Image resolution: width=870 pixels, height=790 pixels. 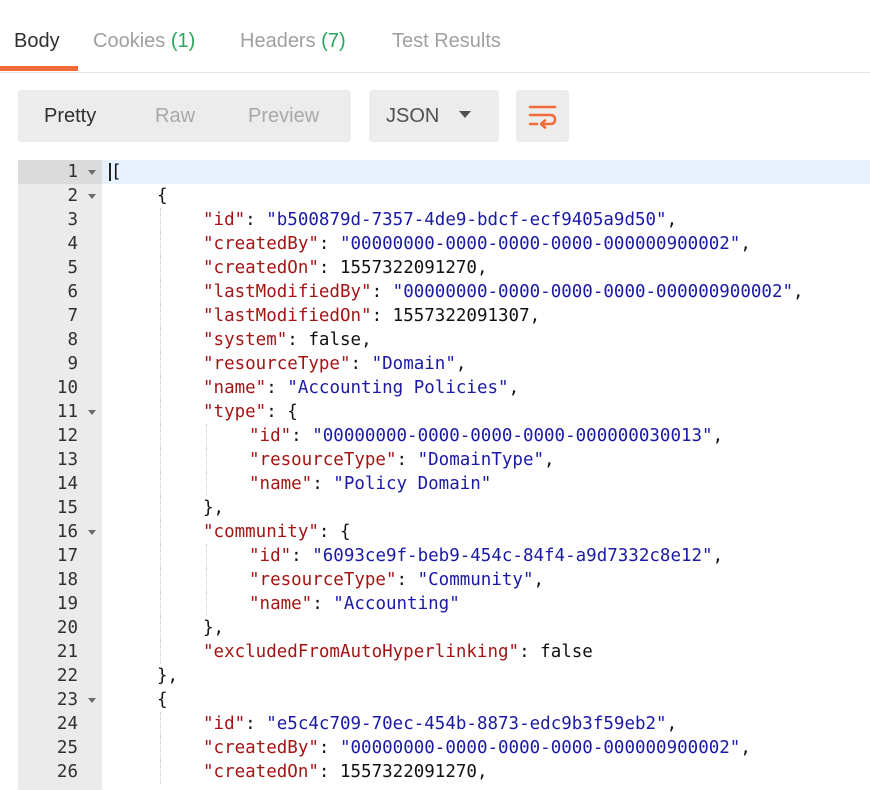 What do you see at coordinates (60, 556) in the screenshot?
I see `line-number-cell: 17` at bounding box center [60, 556].